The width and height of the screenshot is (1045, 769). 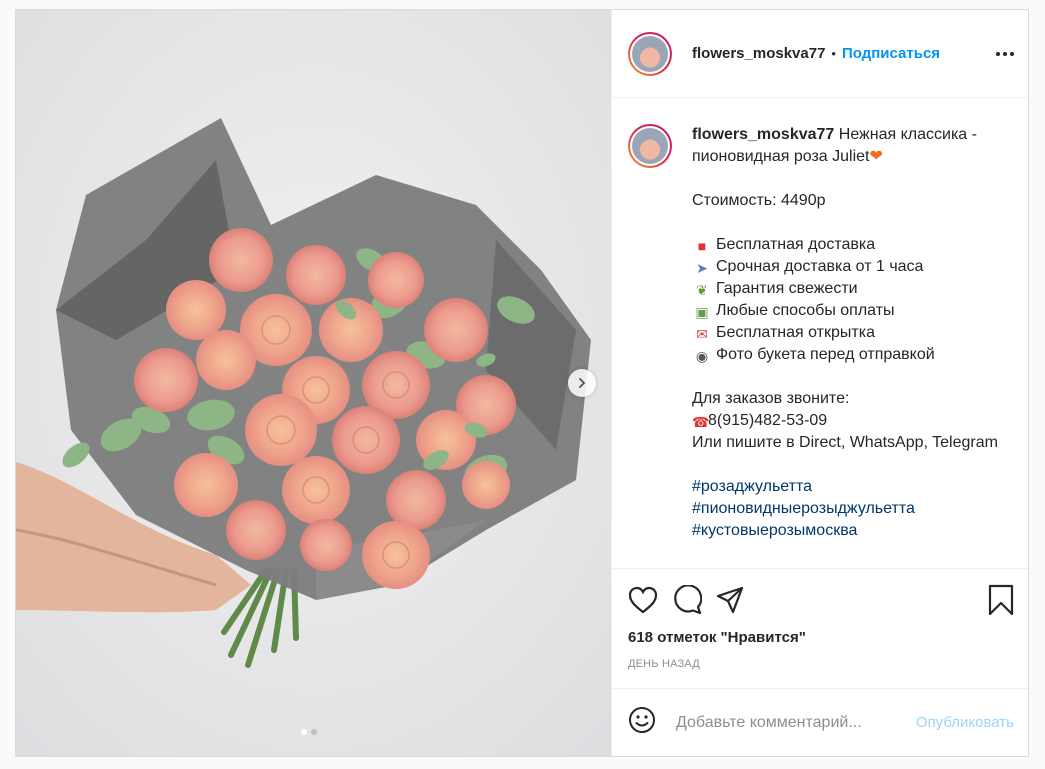 I want to click on caption-avatar, so click(x=650, y=146).